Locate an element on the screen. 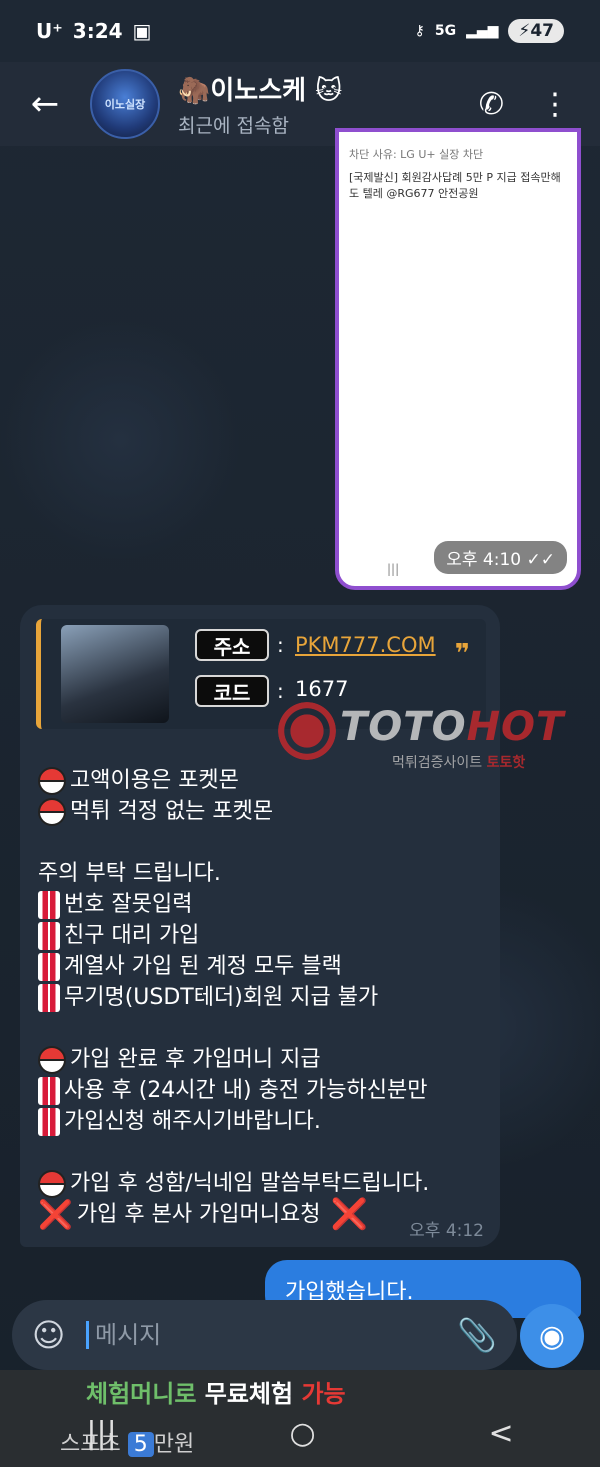  signal-icon: ▂▄▆ is located at coordinates (482, 31).